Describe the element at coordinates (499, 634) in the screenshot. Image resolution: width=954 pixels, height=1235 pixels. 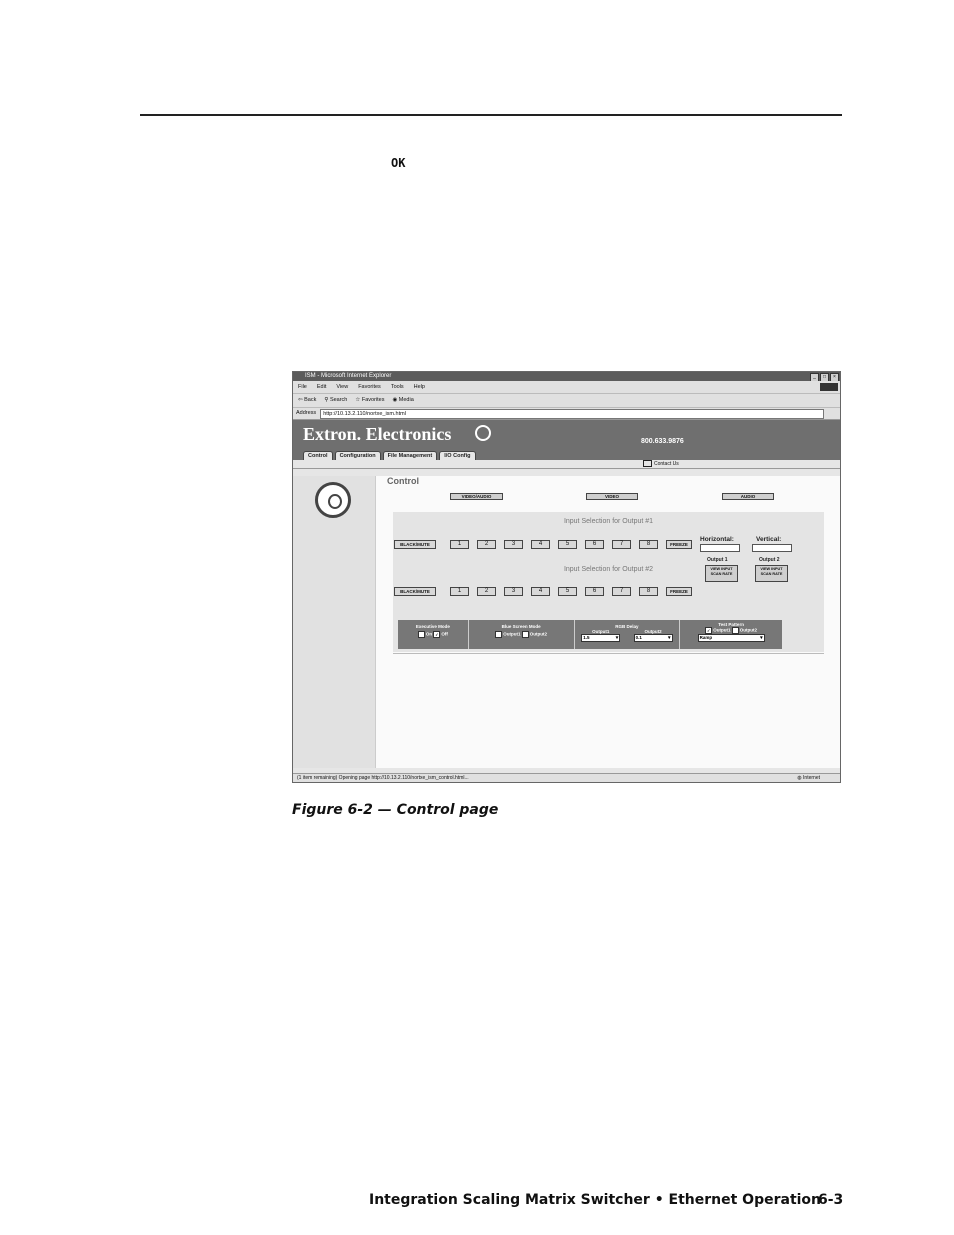
I see `blue-out1-checkbox` at that location.